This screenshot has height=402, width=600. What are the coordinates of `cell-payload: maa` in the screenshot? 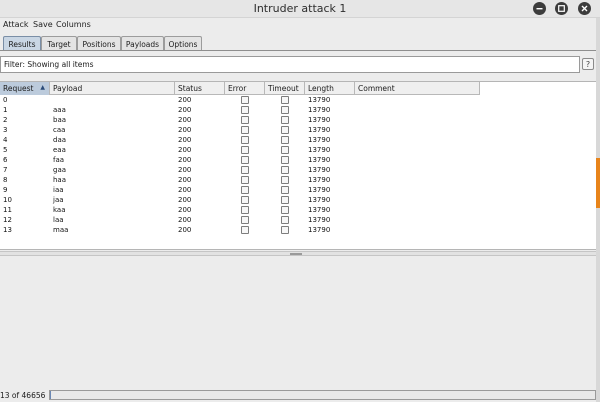 It's located at (61, 230).